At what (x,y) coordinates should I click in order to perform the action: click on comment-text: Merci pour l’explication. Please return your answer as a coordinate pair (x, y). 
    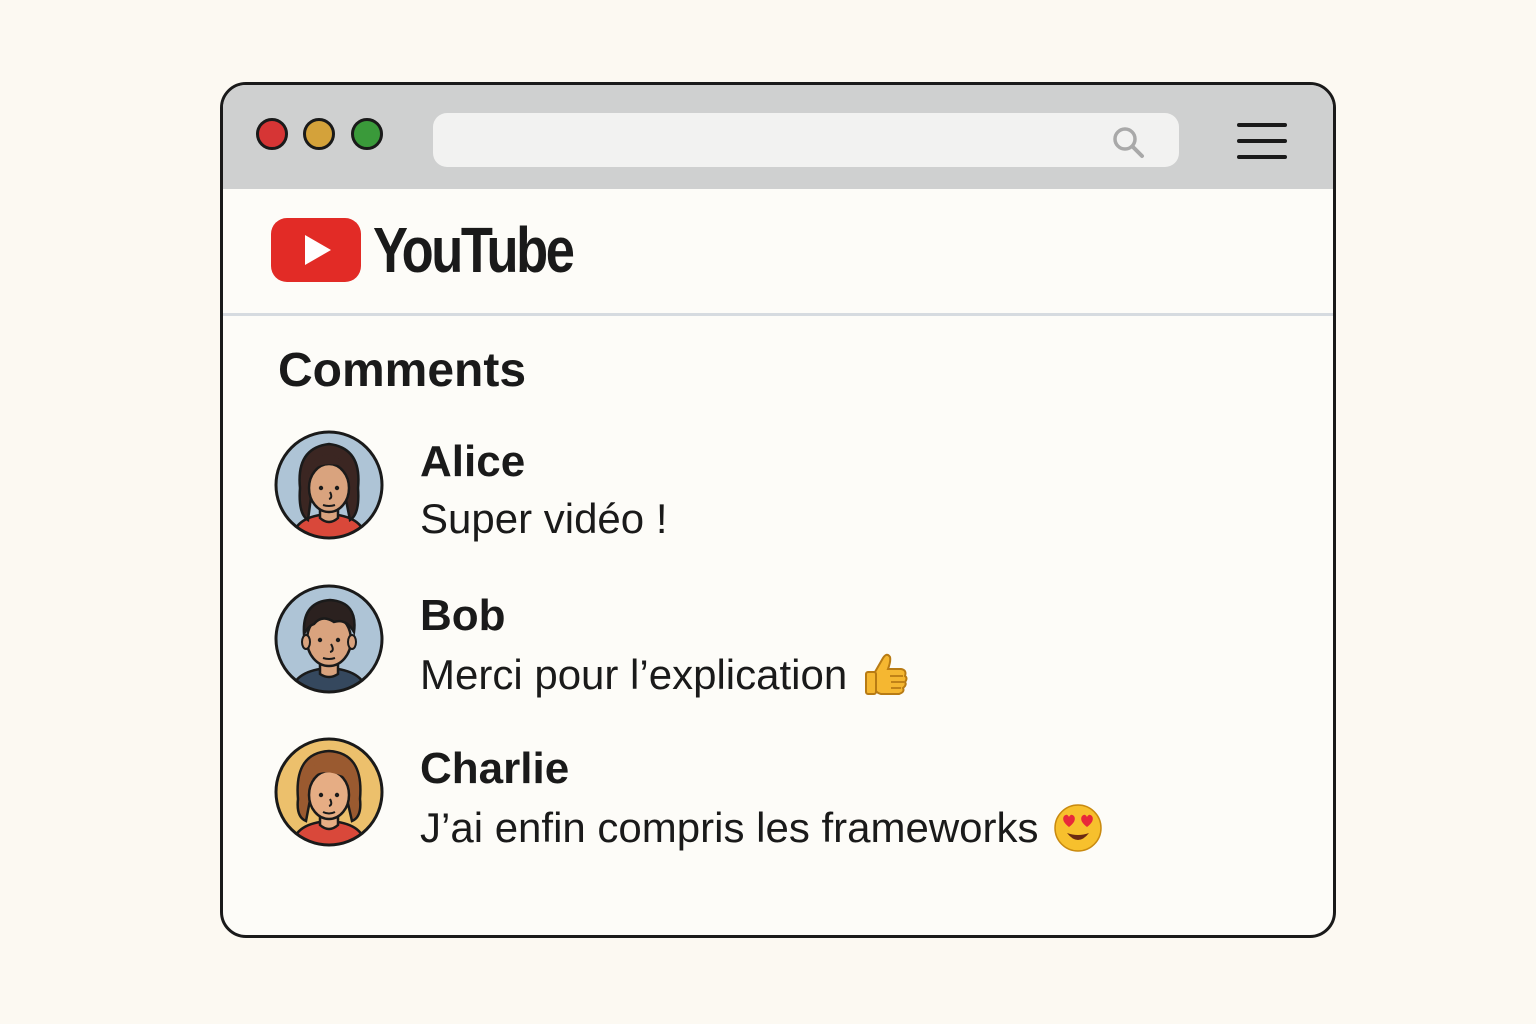
    Looking at the image, I should click on (665, 675).